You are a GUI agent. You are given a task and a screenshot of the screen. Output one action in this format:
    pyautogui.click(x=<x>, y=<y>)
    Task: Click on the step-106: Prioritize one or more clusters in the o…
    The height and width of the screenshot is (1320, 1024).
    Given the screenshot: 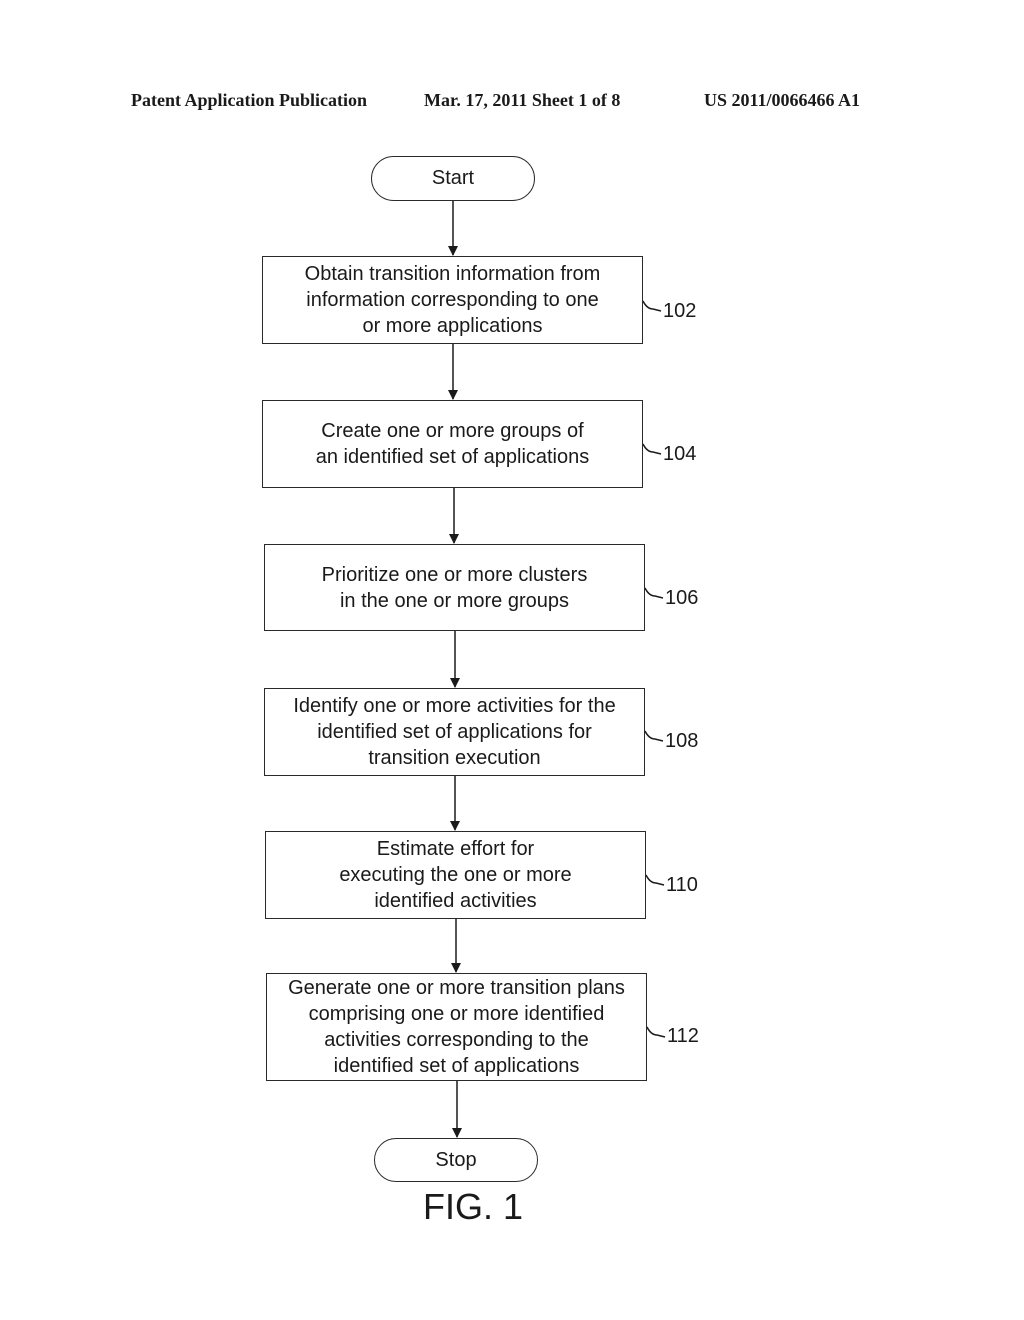 What is the action you would take?
    pyautogui.click(x=454, y=587)
    